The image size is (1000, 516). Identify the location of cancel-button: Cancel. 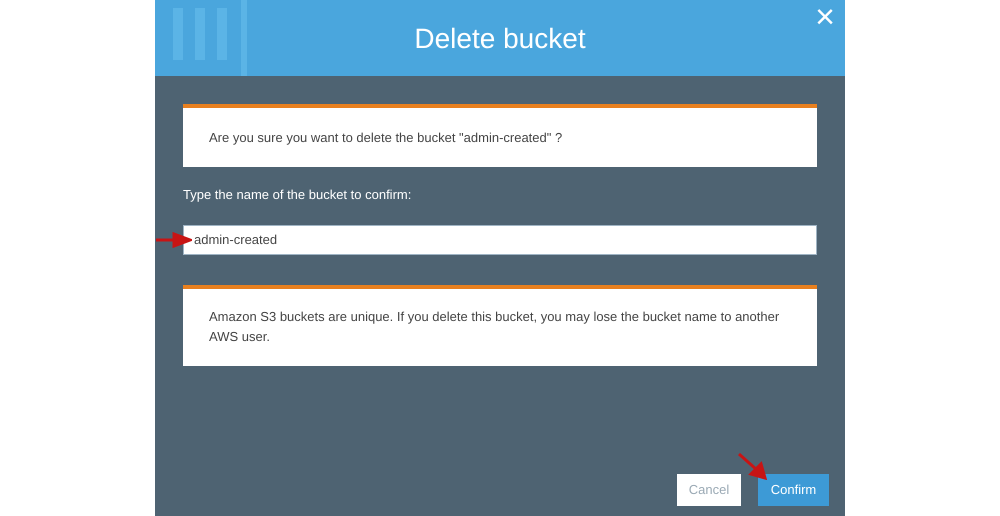
(709, 490).